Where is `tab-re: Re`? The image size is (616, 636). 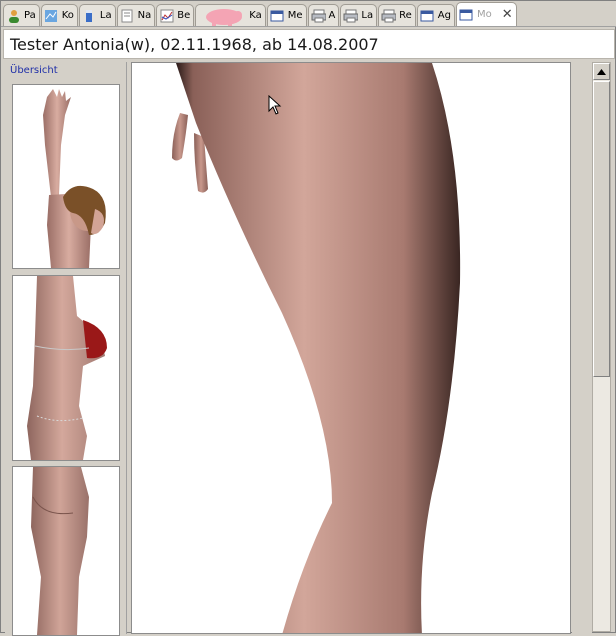 tab-re: Re is located at coordinates (397, 15).